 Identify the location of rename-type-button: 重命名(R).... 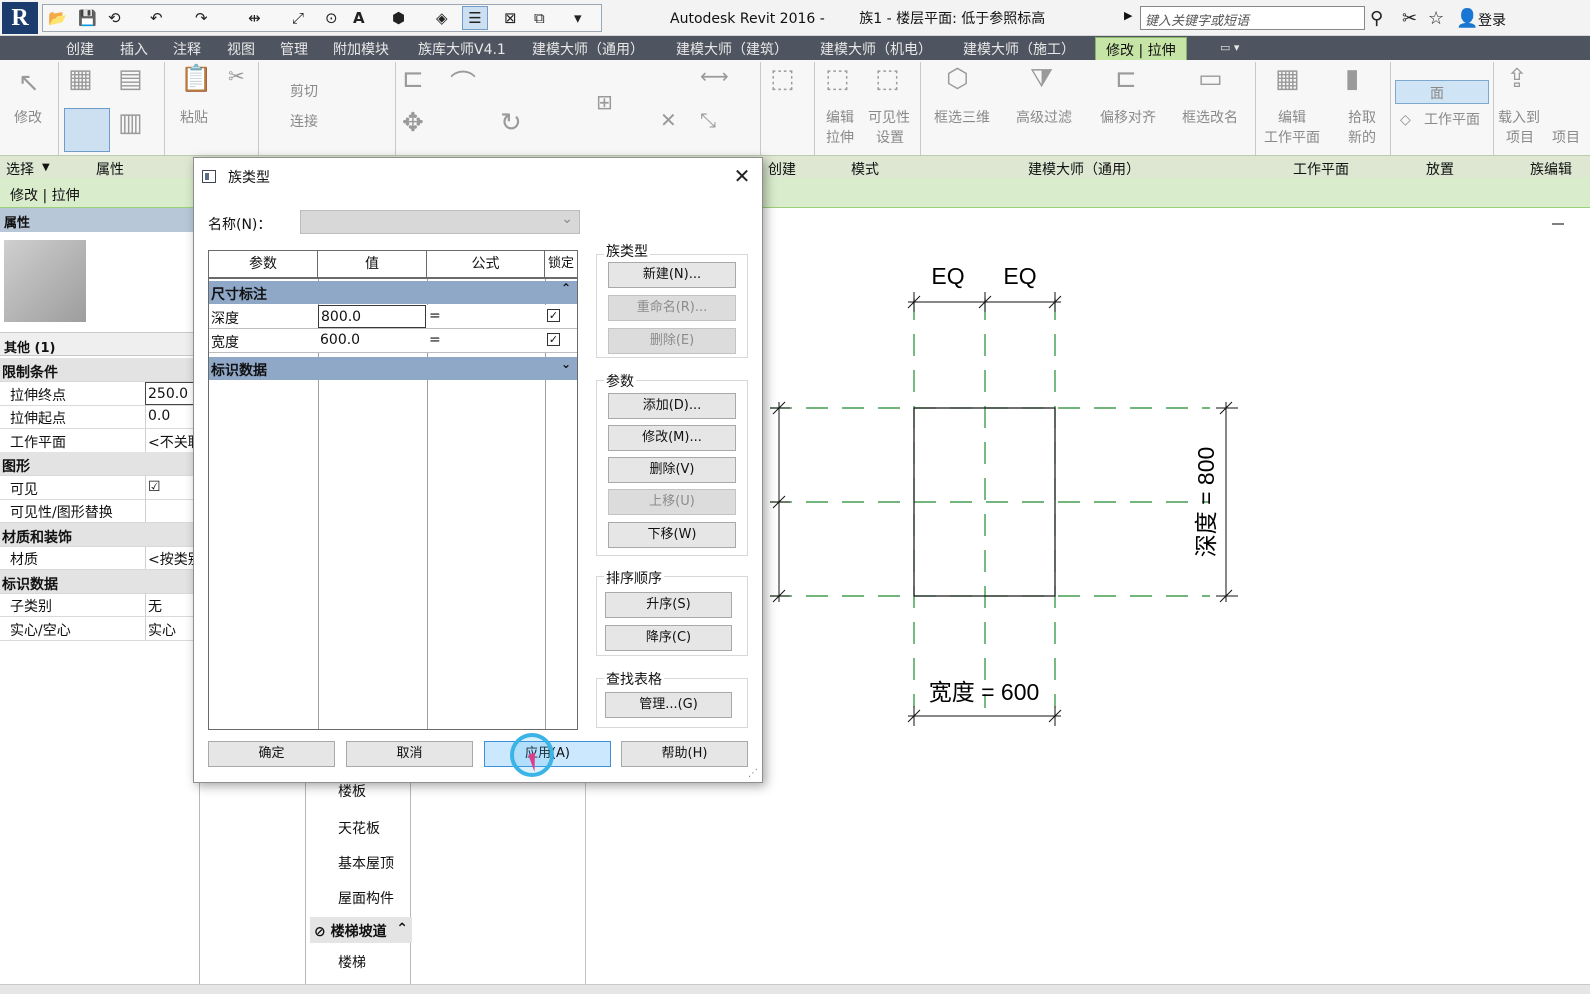
(672, 308).